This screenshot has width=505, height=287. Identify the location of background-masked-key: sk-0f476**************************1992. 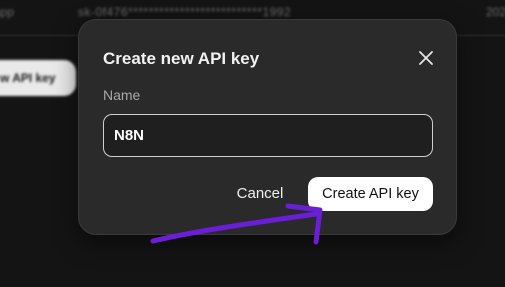
(185, 12).